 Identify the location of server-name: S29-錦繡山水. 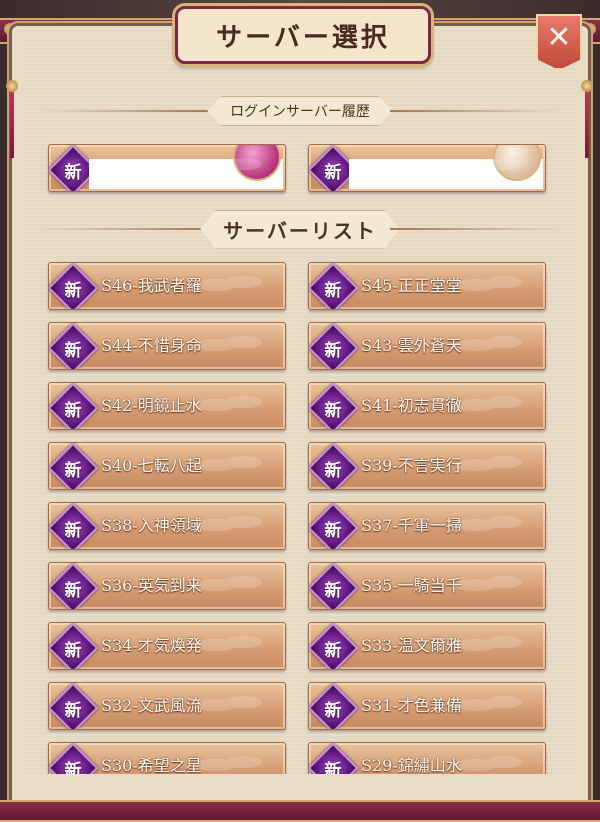
(411, 765).